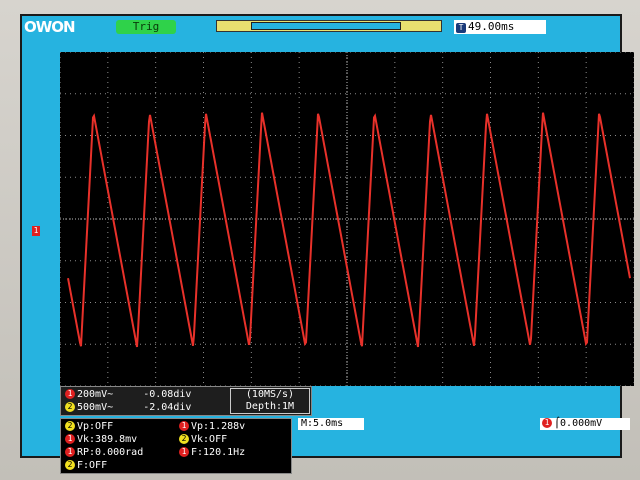  Describe the element at coordinates (110, 452) in the screenshot. I see `measure-rp-ch1-text: RP:0.000rad` at that location.